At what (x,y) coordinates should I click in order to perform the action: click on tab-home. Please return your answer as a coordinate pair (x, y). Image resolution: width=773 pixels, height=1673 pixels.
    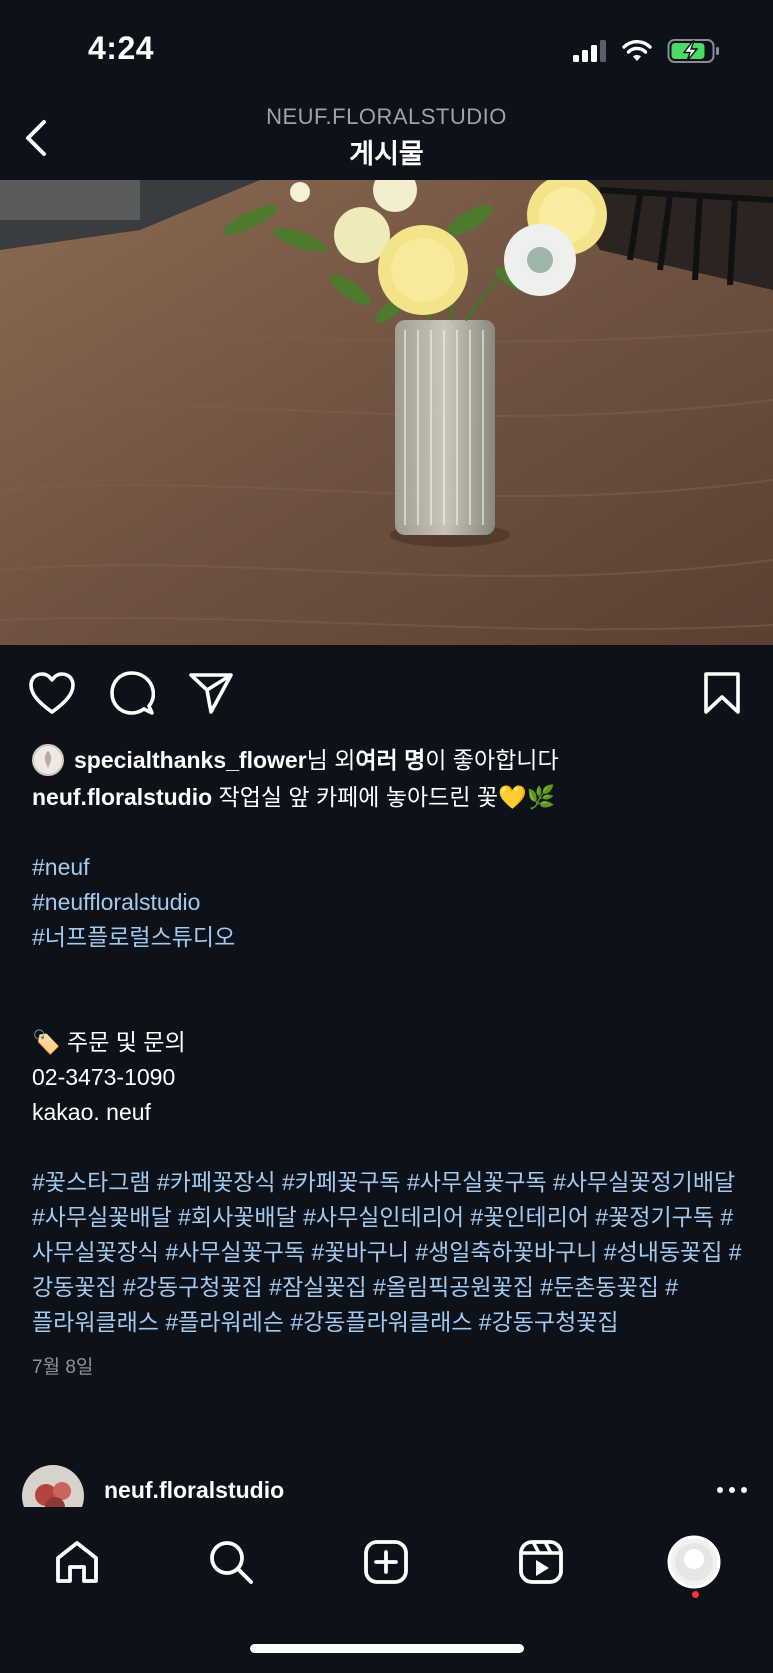
    Looking at the image, I should click on (77, 1562).